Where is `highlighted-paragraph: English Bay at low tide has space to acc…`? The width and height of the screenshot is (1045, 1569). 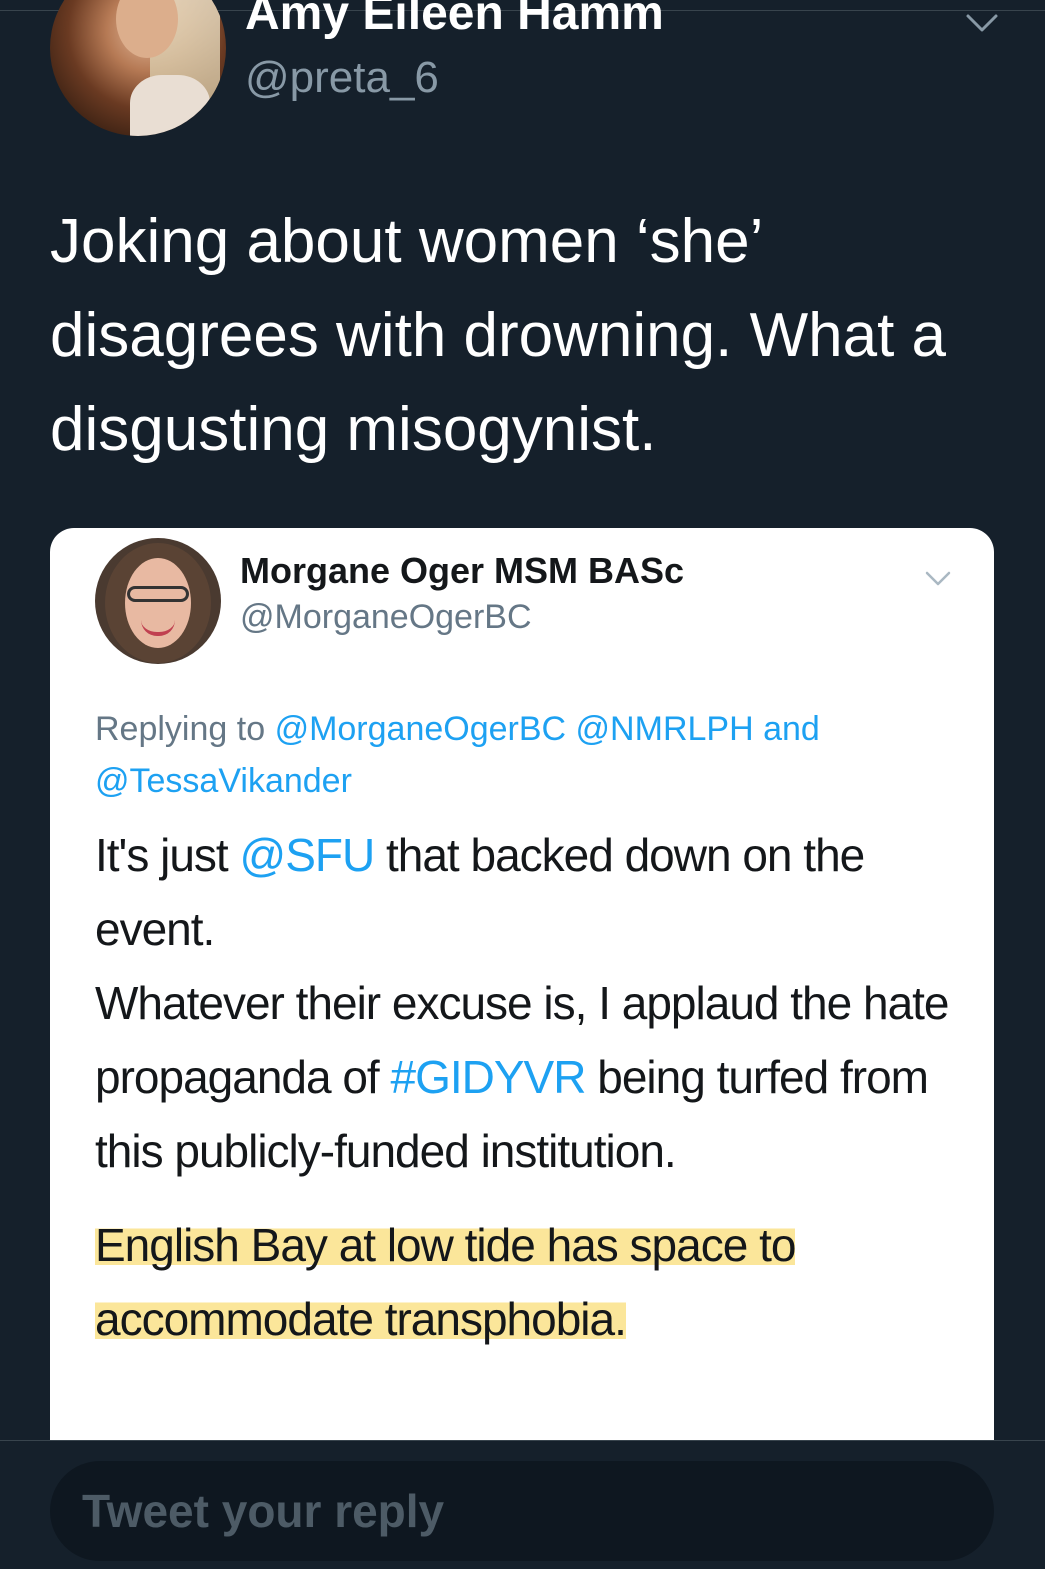
highlighted-paragraph: English Bay at low tide has space to acc… is located at coordinates (530, 1282).